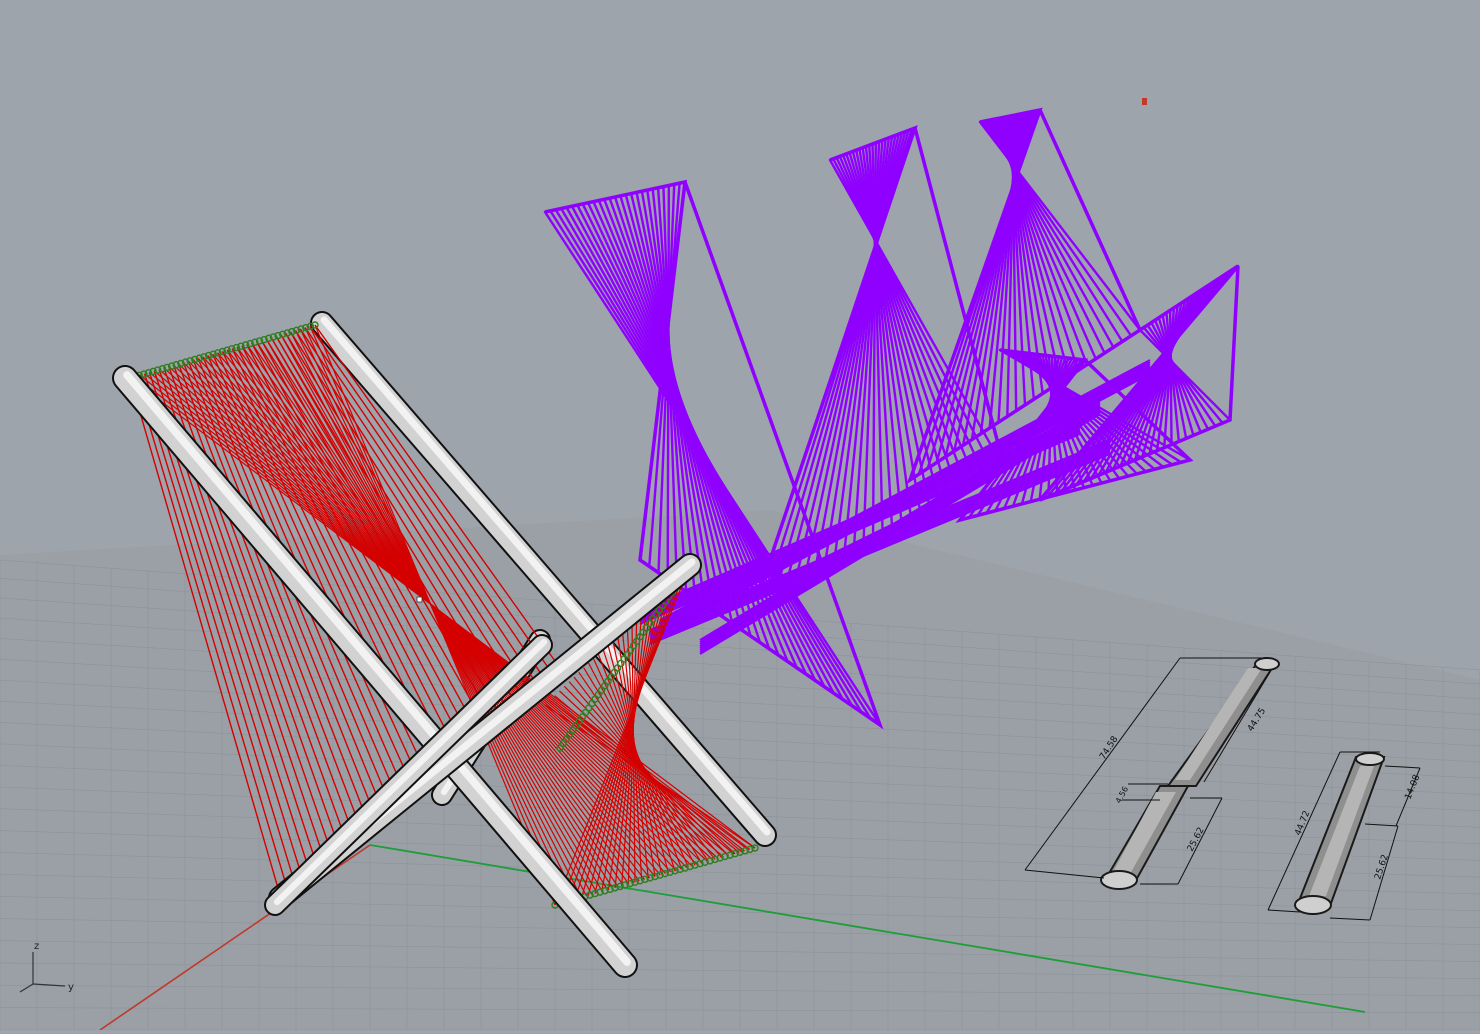 The height and width of the screenshot is (1034, 1480). I want to click on axis-widget-z-label: z, so click(36, 946).